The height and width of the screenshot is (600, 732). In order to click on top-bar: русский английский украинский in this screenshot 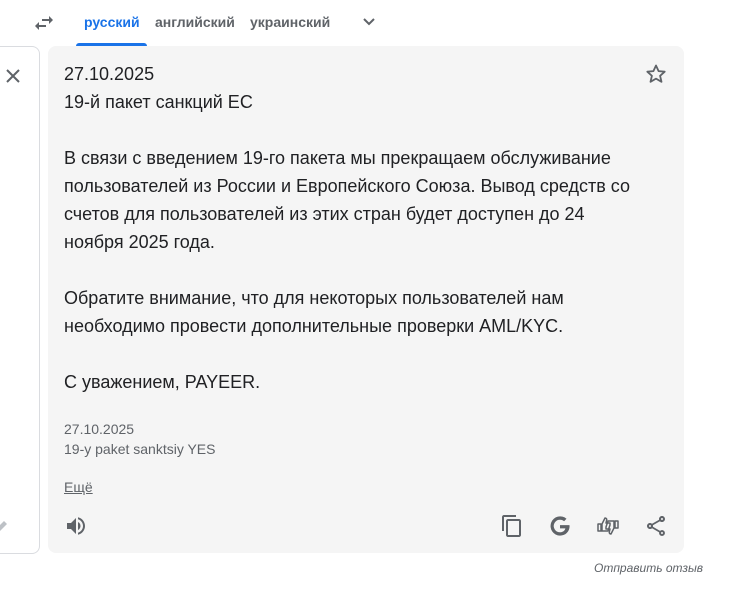, I will do `click(366, 23)`.